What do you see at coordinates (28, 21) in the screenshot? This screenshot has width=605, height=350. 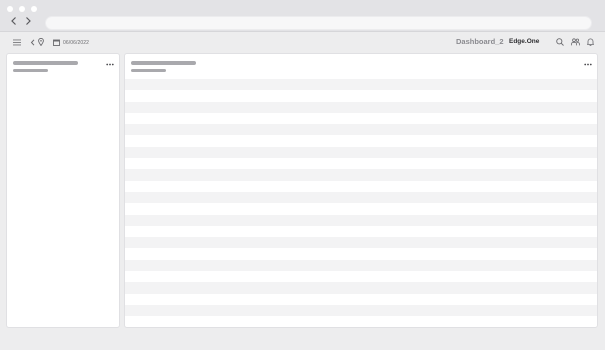 I see `chevron-right-icon` at bounding box center [28, 21].